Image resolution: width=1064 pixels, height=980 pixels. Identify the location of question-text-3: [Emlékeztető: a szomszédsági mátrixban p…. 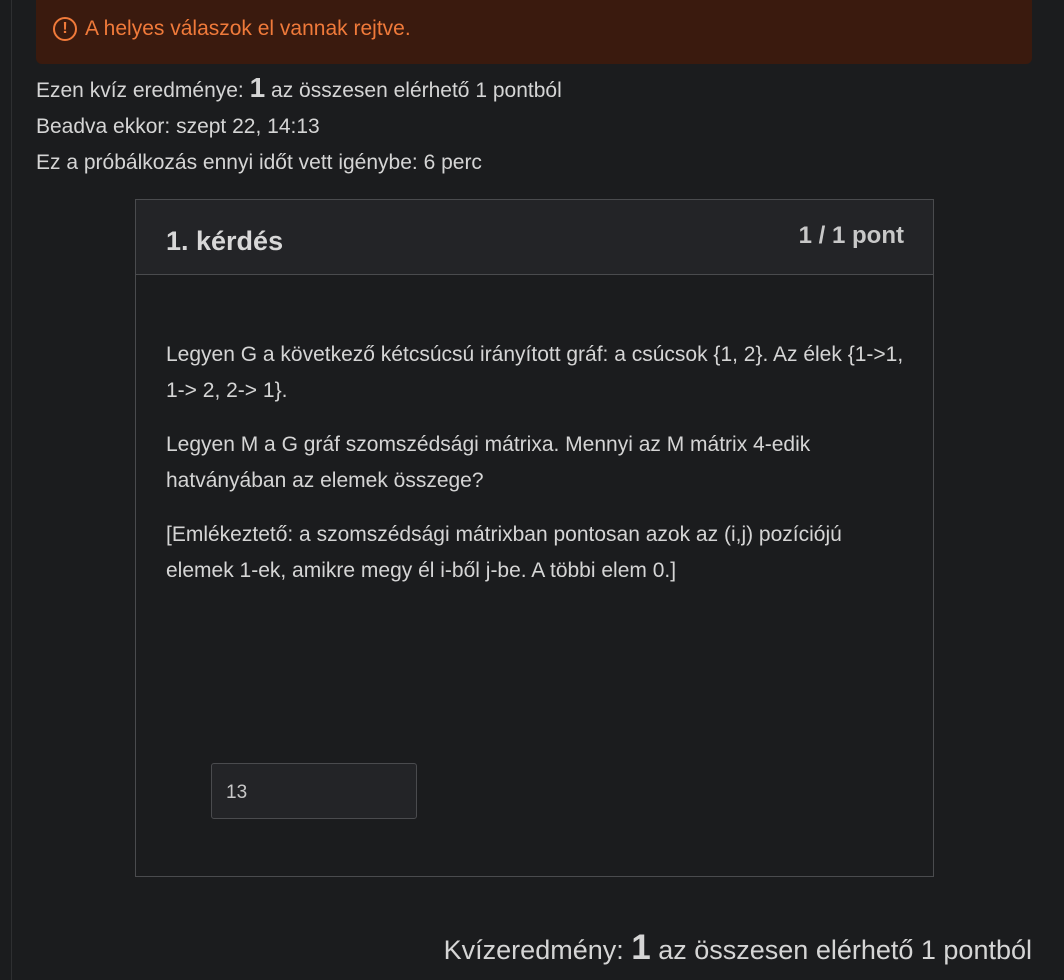
(504, 552).